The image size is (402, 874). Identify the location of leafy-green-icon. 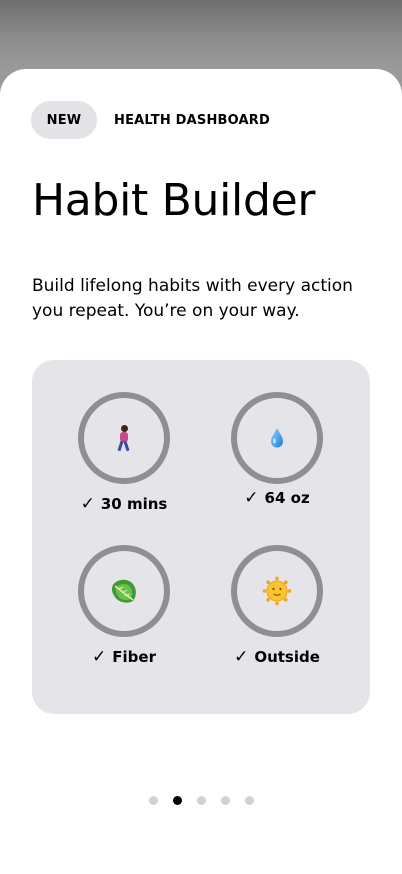
(123, 591).